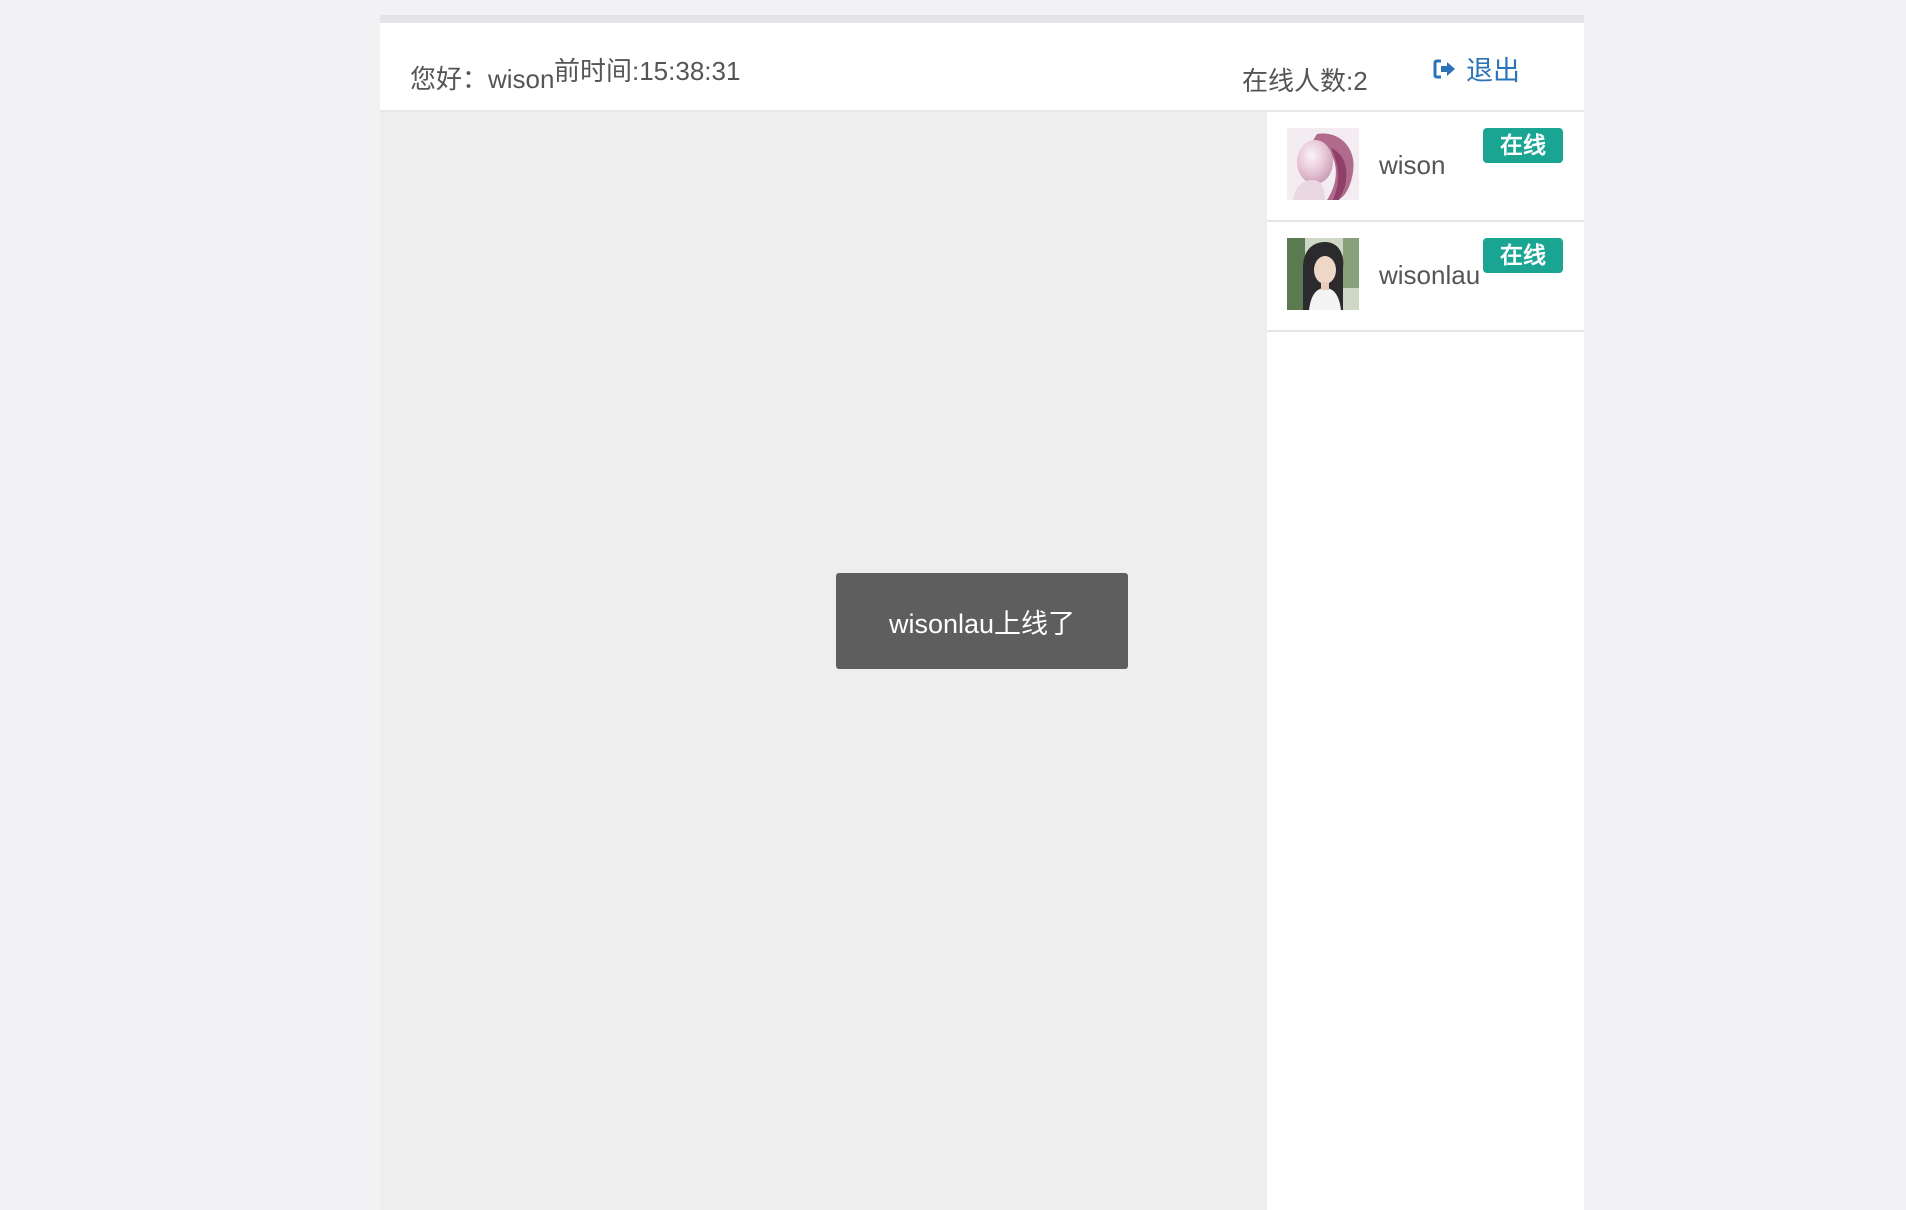 This screenshot has width=1906, height=1210. What do you see at coordinates (1444, 68) in the screenshot?
I see `sign-out-icon` at bounding box center [1444, 68].